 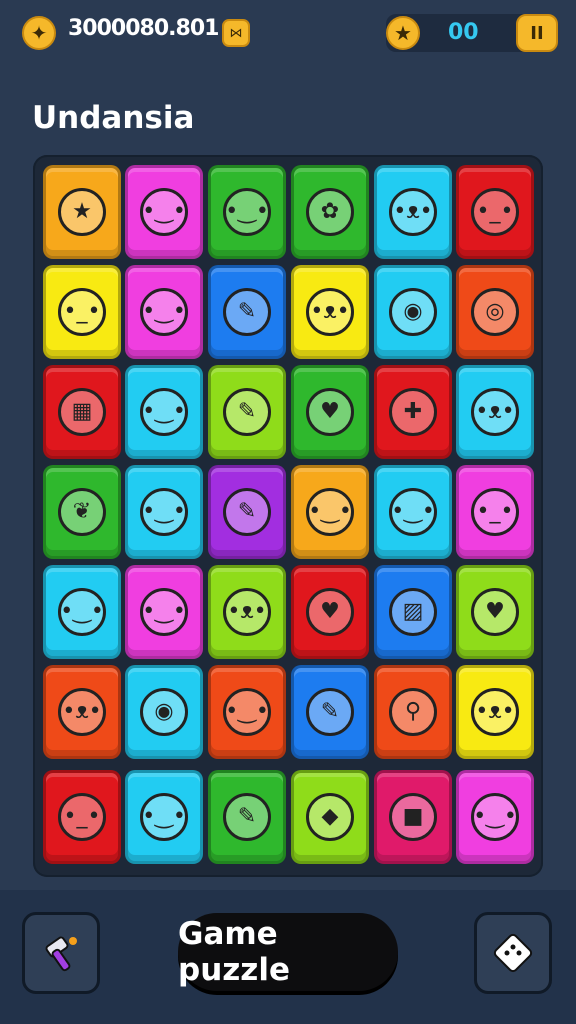 I want to click on tile-r3-c2: •‿•, so click(x=164, y=412).